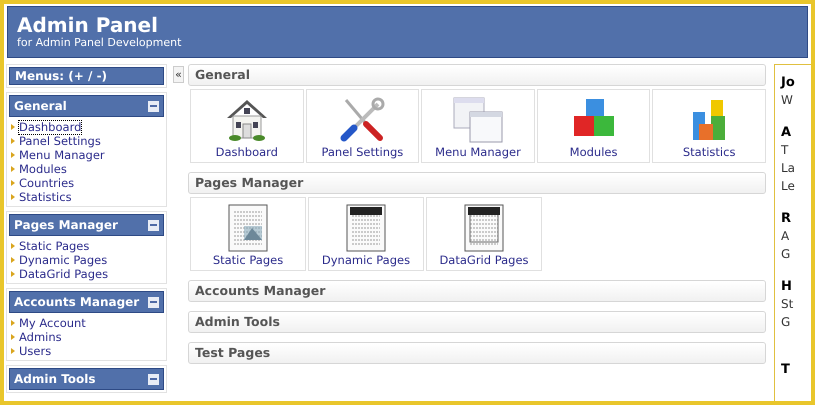  Describe the element at coordinates (86, 225) in the screenshot. I see `menu-section-header: Pages Manager` at that location.